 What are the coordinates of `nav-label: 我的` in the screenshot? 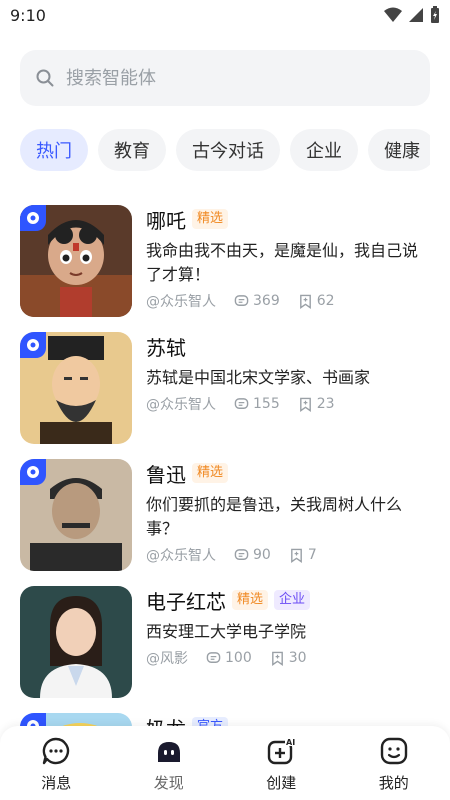 It's located at (393, 783).